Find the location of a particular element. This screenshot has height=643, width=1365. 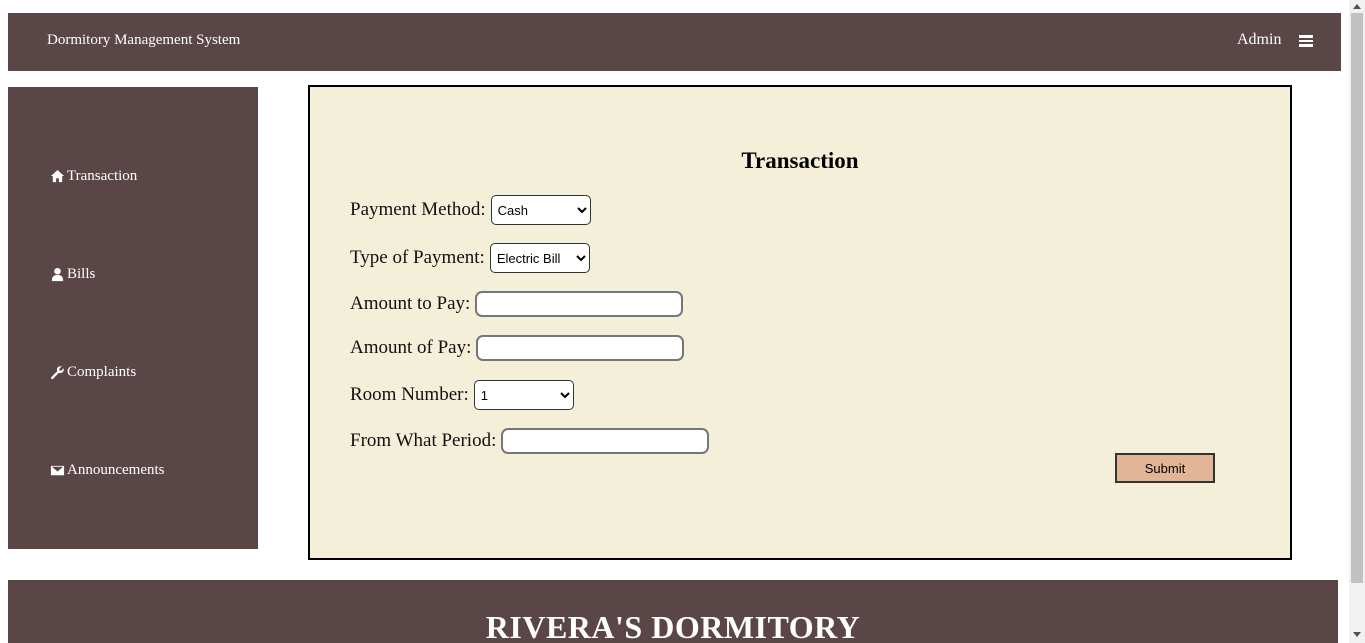

payment-type-label: Type of Payment: is located at coordinates (417, 257).